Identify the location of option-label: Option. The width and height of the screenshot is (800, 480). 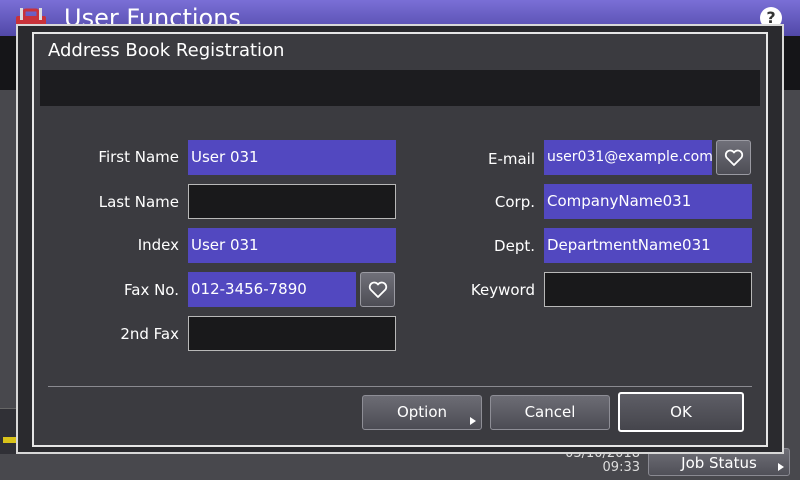
(422, 412).